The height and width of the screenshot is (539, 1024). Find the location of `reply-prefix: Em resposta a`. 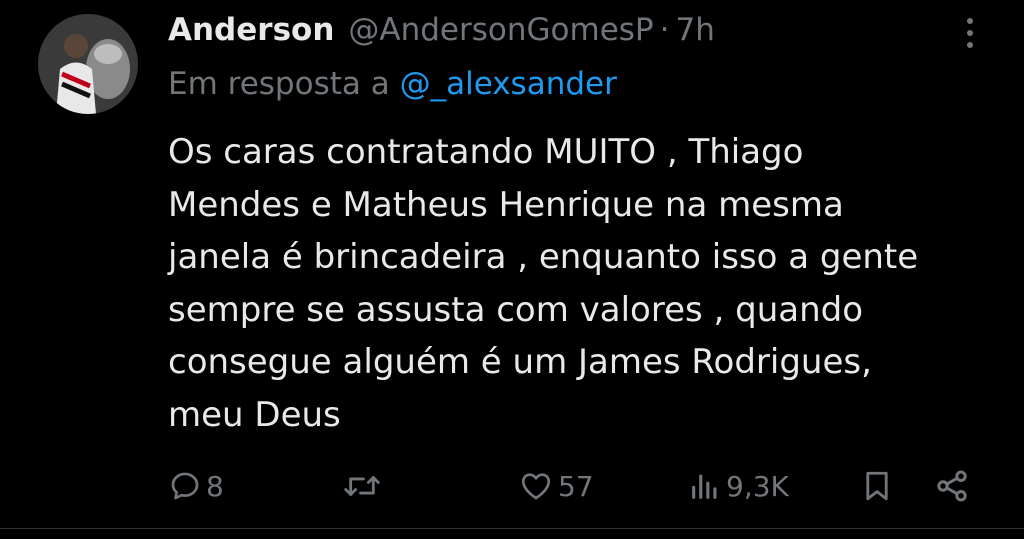

reply-prefix: Em resposta a is located at coordinates (284, 84).